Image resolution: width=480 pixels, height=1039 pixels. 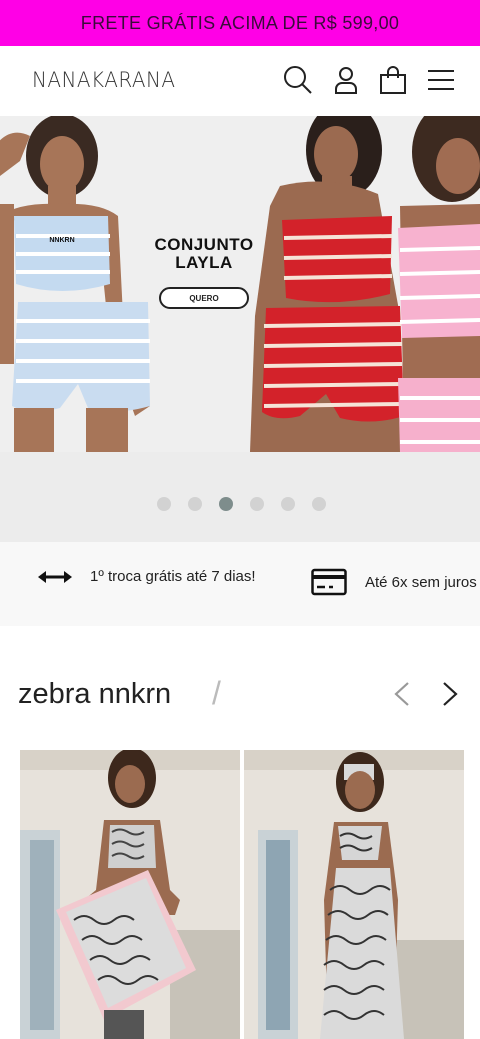 What do you see at coordinates (441, 80) in the screenshot?
I see `menu-icon` at bounding box center [441, 80].